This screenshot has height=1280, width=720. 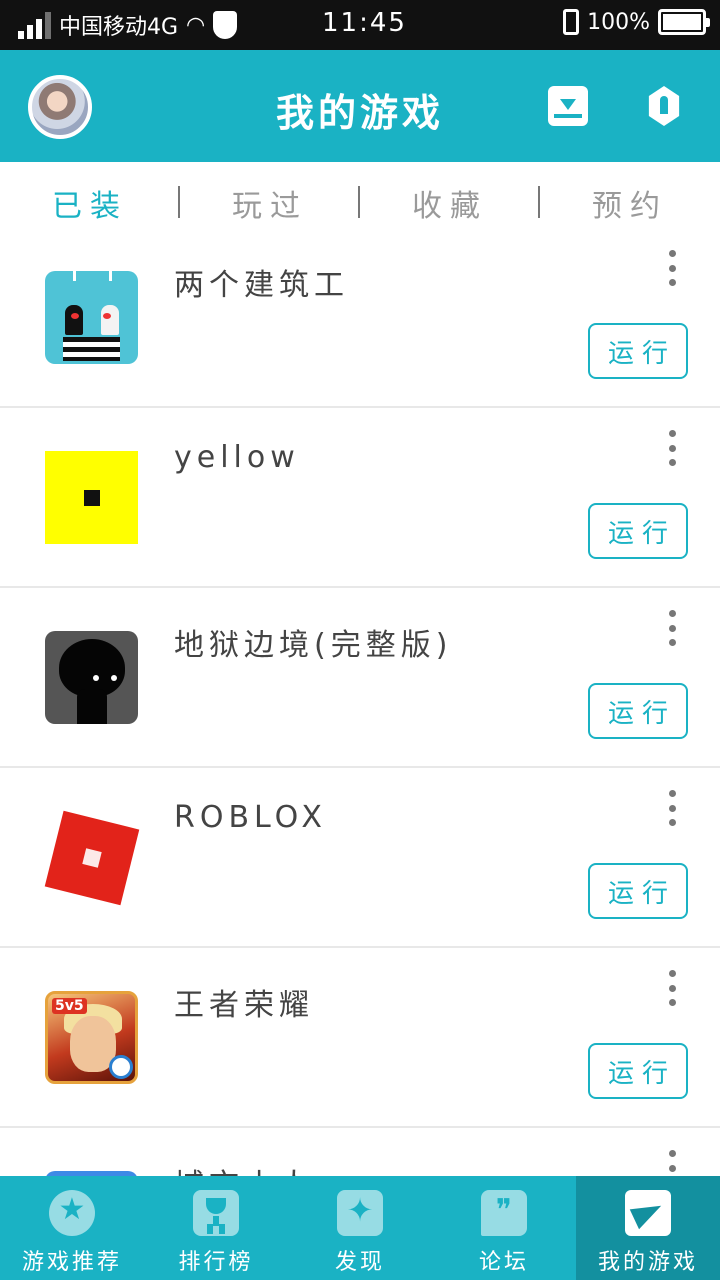 What do you see at coordinates (216, 1262) in the screenshot?
I see `nav-label: 排行榜` at bounding box center [216, 1262].